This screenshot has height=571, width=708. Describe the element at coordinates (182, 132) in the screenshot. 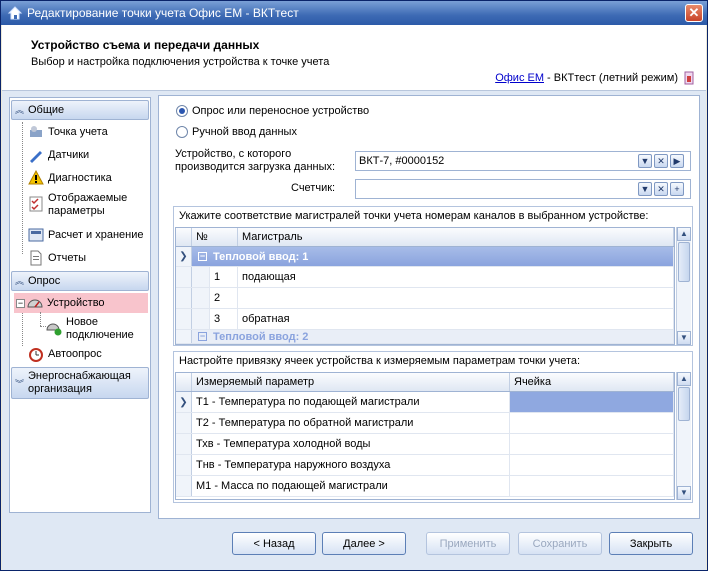

I see `radio-button` at that location.